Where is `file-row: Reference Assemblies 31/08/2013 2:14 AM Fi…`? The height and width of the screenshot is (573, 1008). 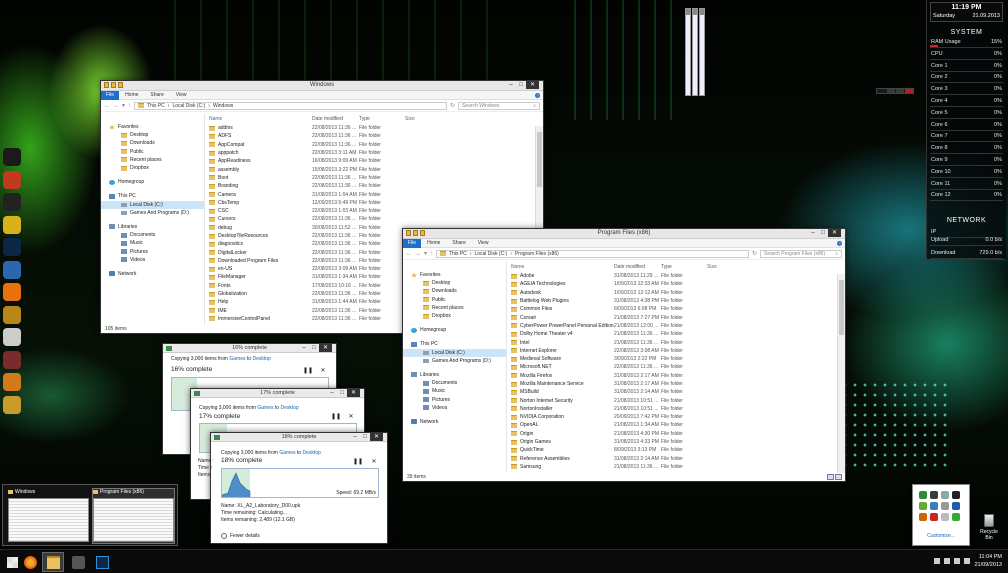 file-row: Reference Assemblies 31/08/2013 2:14 AM Fi… is located at coordinates (672, 459).